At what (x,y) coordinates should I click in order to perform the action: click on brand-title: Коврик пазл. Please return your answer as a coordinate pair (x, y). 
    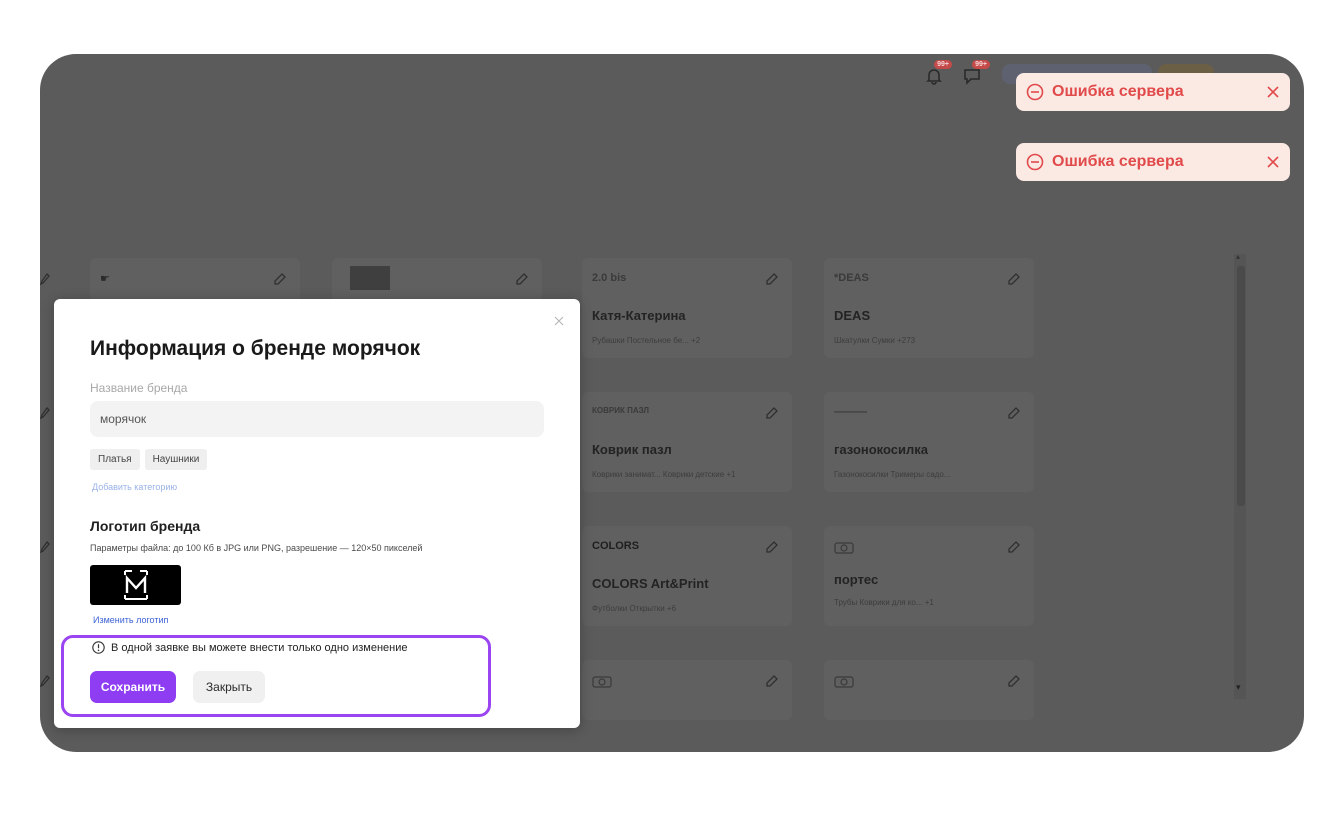
    Looking at the image, I should click on (632, 449).